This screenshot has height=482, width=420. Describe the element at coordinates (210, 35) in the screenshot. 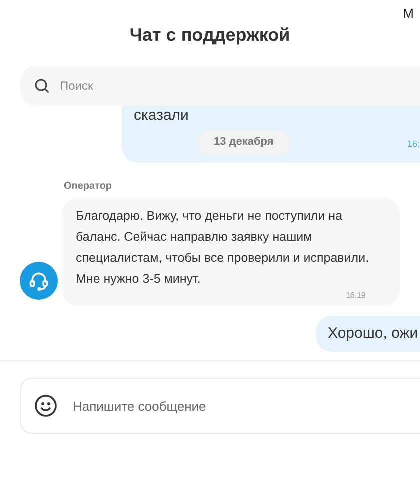

I see `page-title: Чат с поддержкой` at that location.